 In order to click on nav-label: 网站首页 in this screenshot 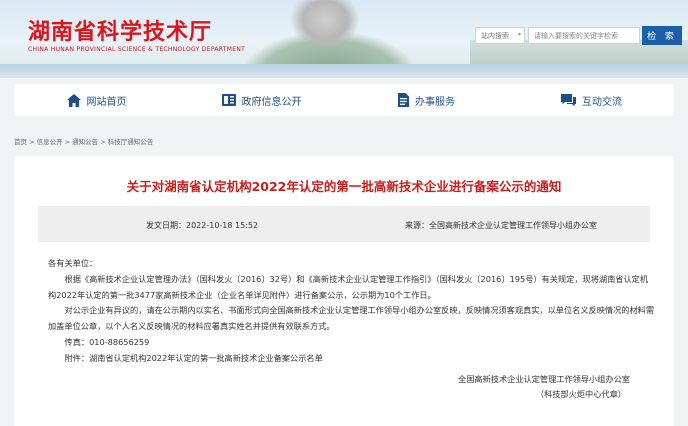, I will do `click(106, 102)`.